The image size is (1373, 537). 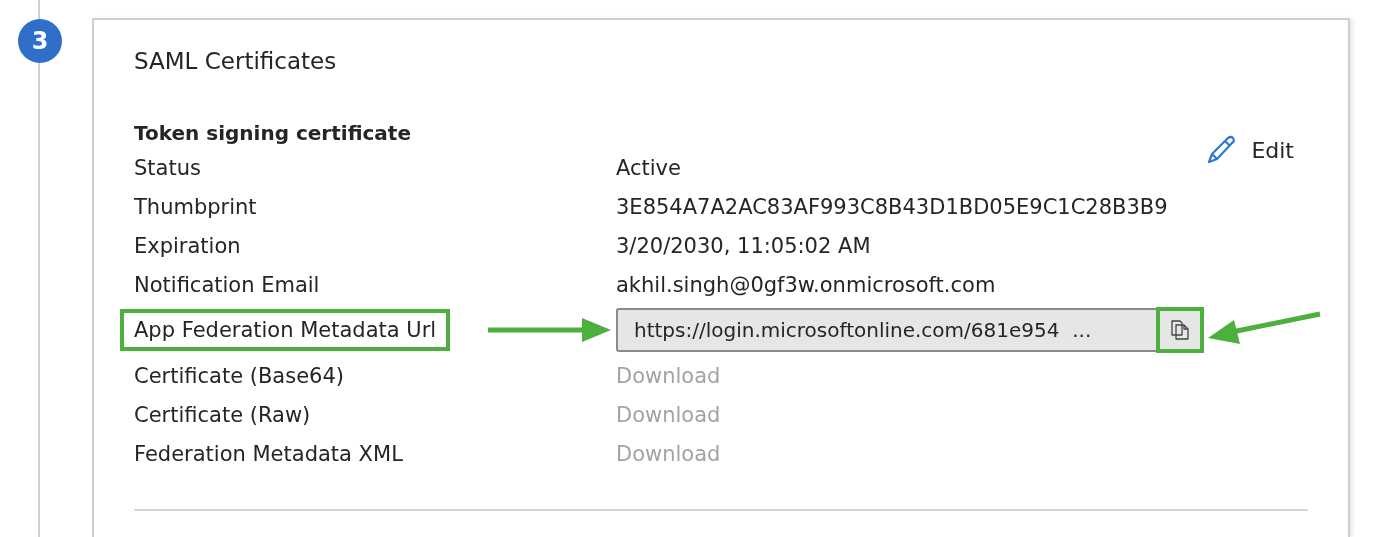 What do you see at coordinates (743, 245) in the screenshot?
I see `field-value: 3/20/2030, 11:05:02 AM` at bounding box center [743, 245].